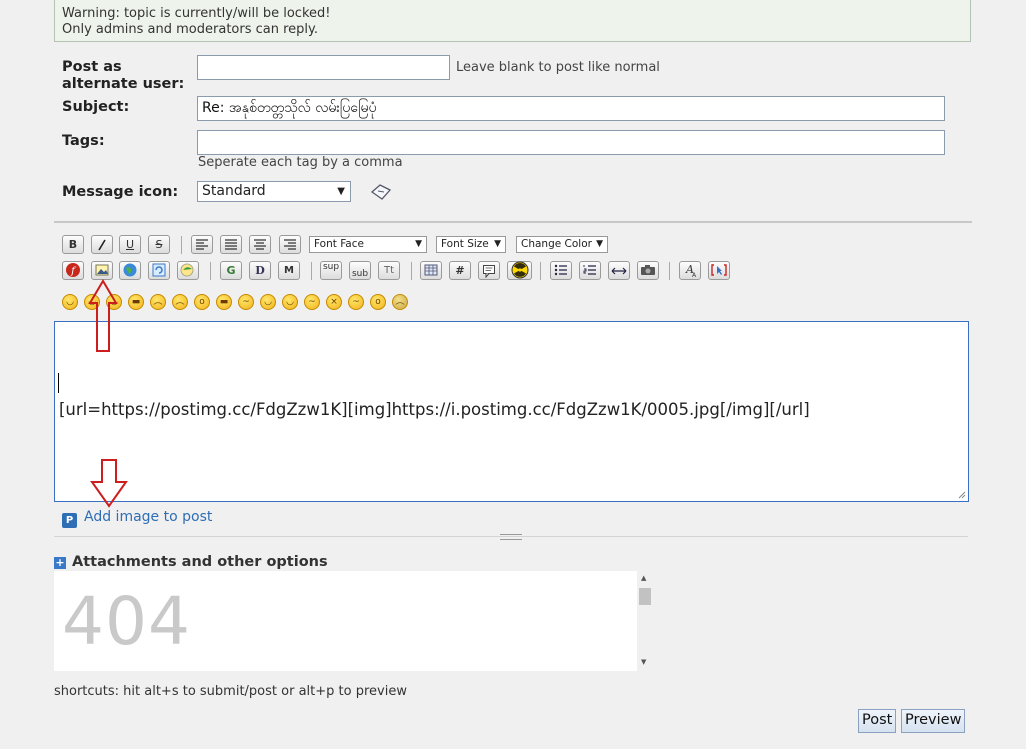  Describe the element at coordinates (381, 194) in the screenshot. I see `message-icon-preview-icon` at that location.